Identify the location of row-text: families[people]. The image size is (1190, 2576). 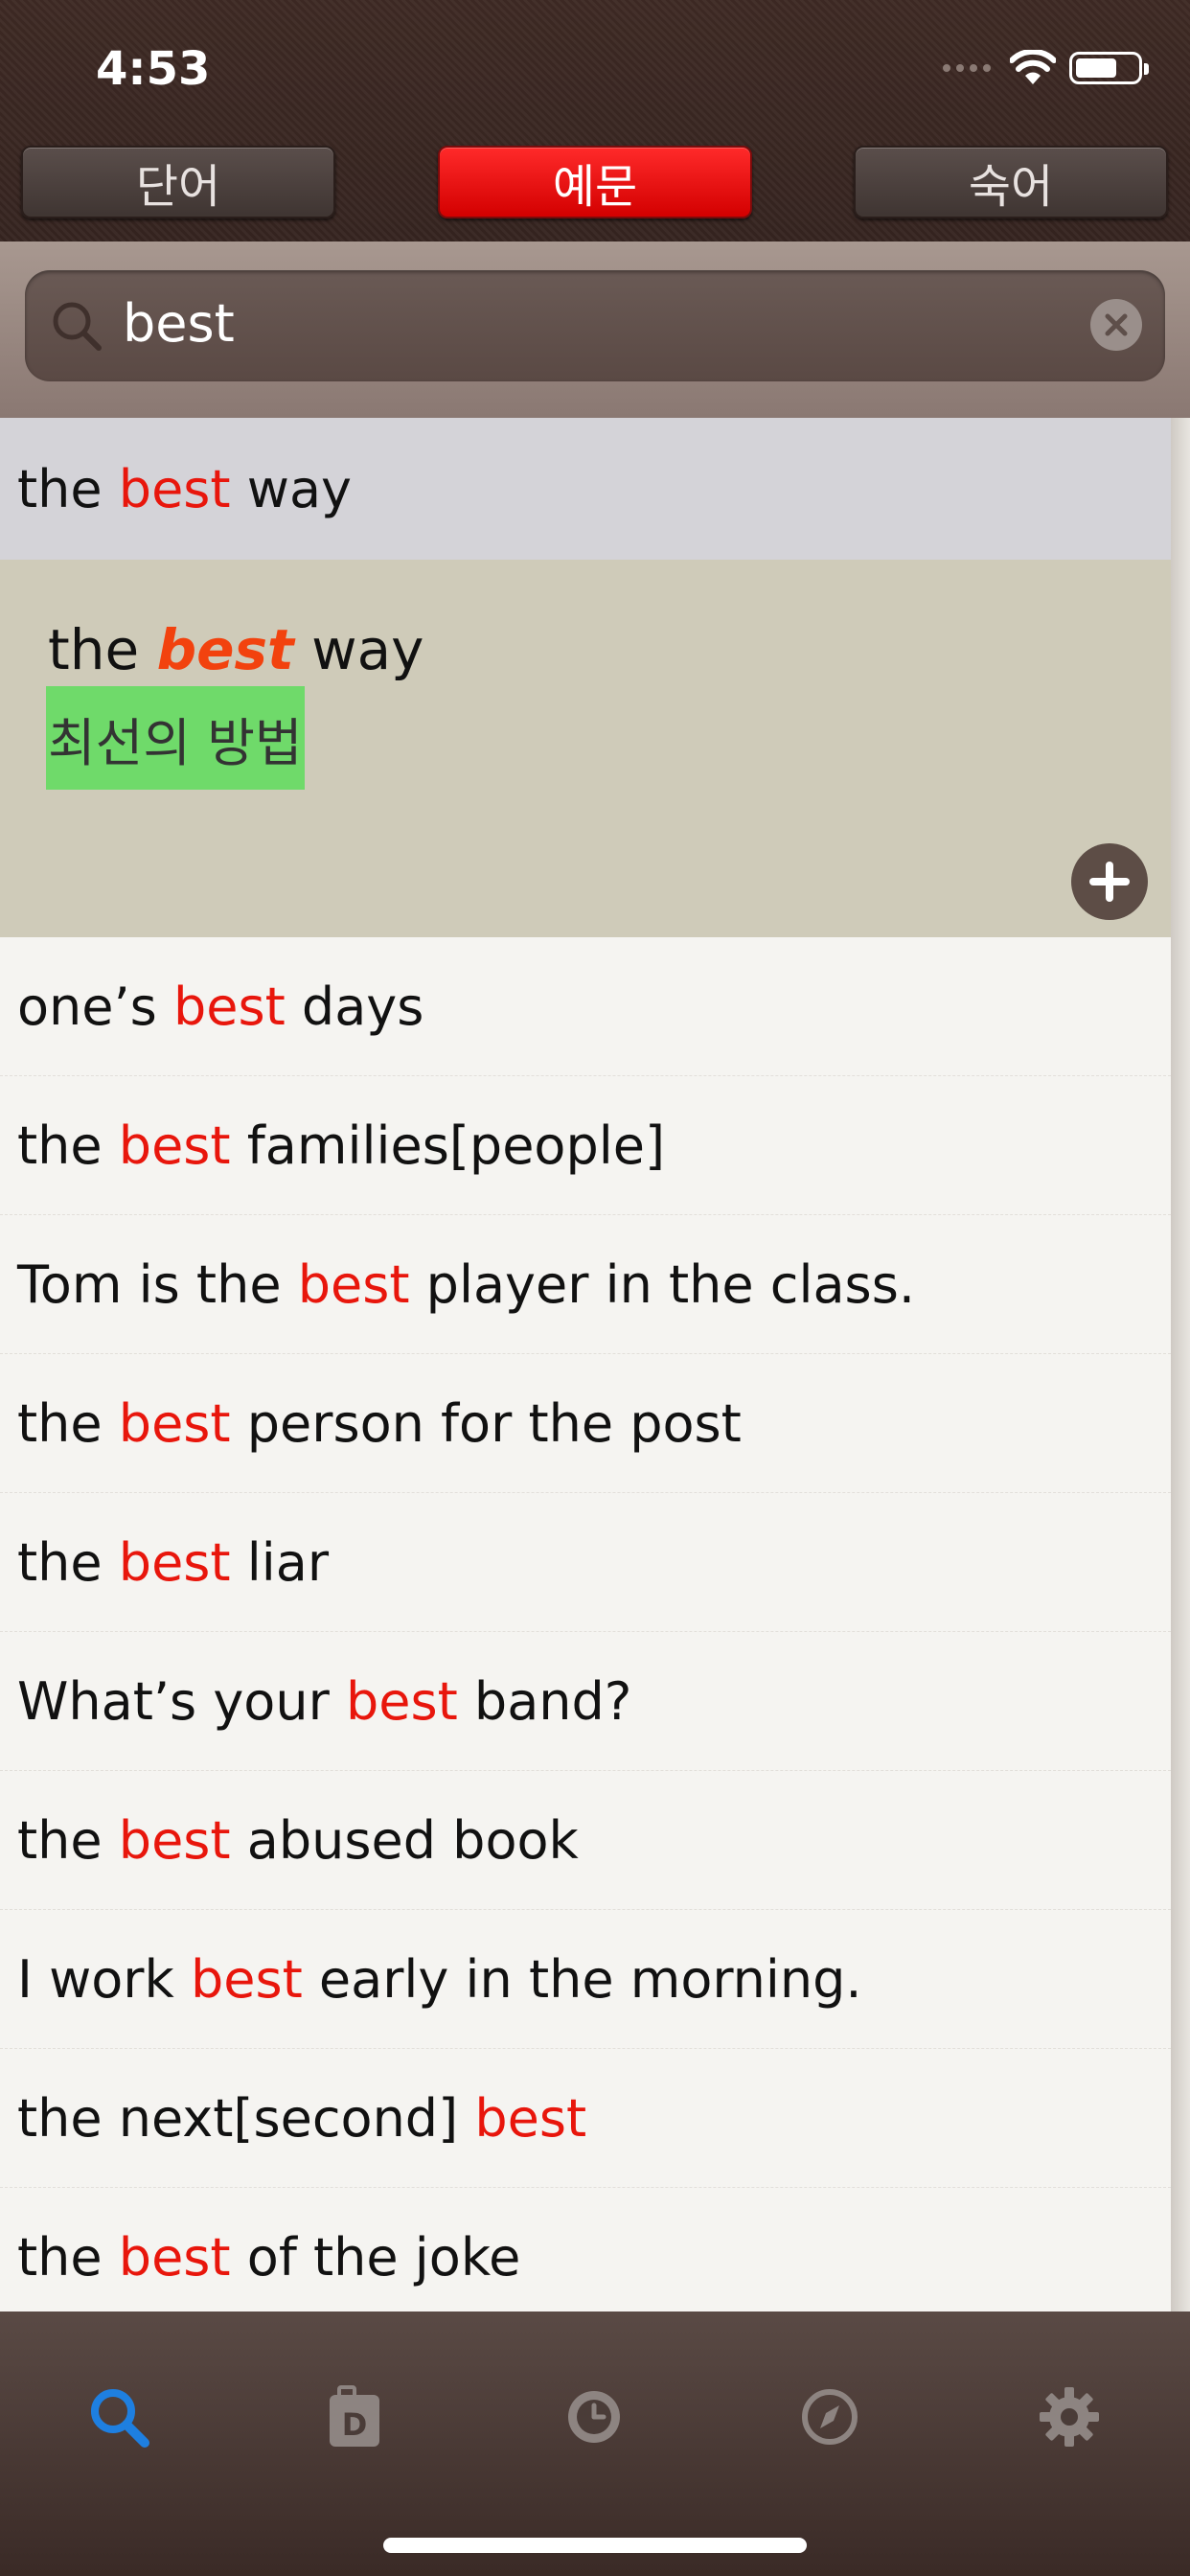
(448, 1145).